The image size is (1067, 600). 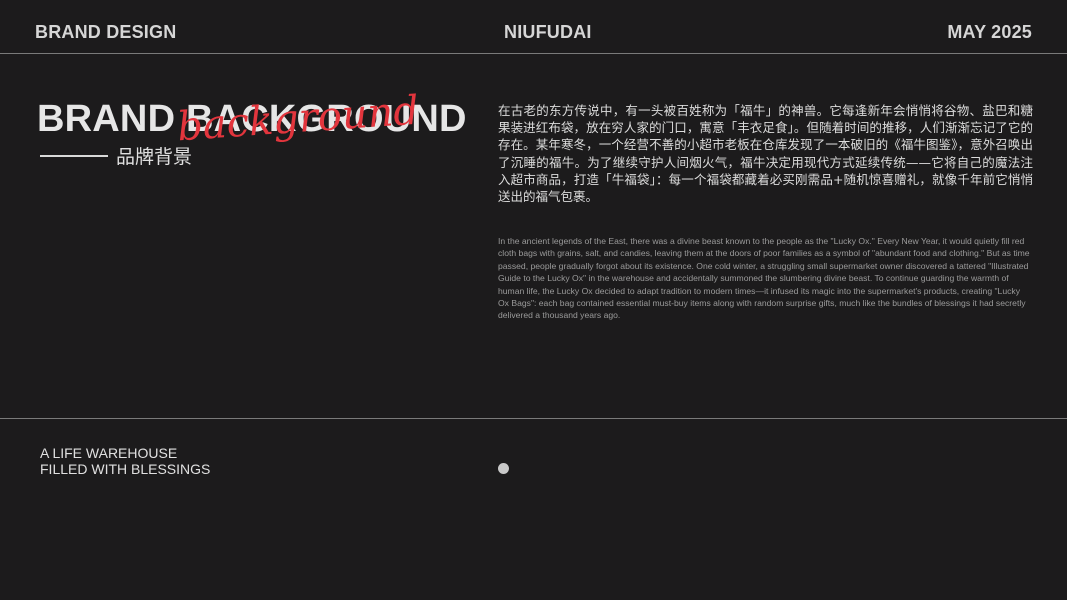 I want to click on top-bar: BRAND DESIGN NIUFUDAI MAY 2025, so click(x=533, y=26).